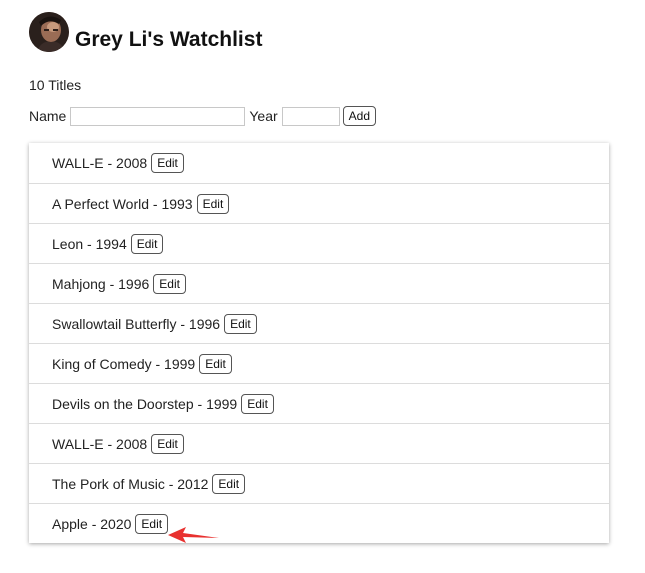  Describe the element at coordinates (145, 403) in the screenshot. I see `movie-title: Devils on the Doorstep - 1999` at that location.